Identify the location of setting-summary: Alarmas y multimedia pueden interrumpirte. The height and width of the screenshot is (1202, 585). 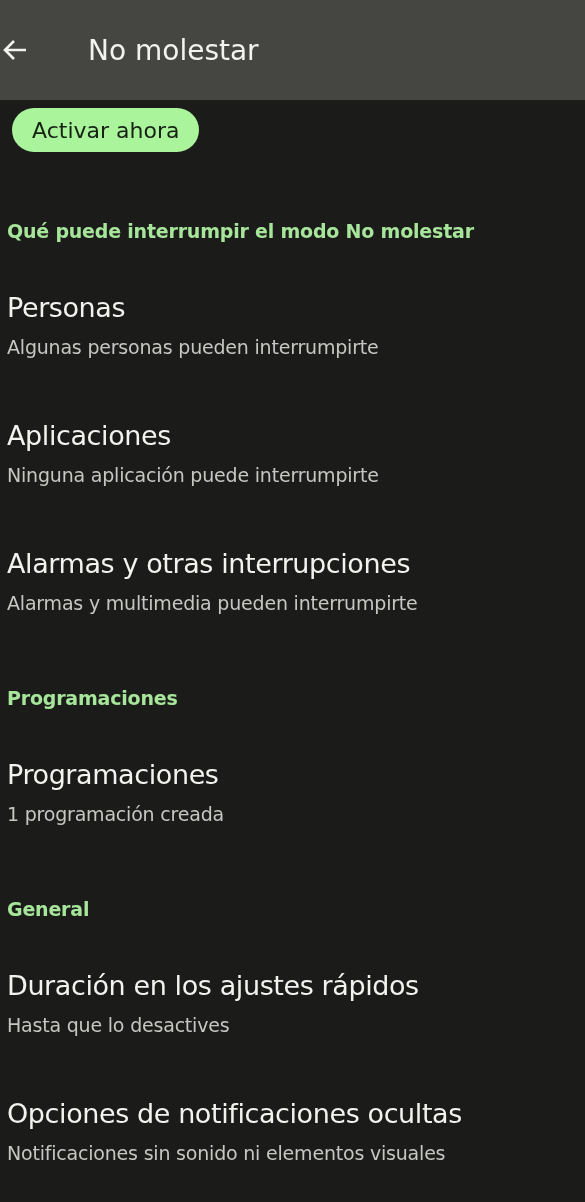
(212, 603).